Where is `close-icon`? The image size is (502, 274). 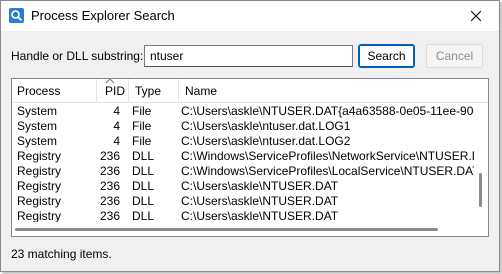
close-icon is located at coordinates (476, 16).